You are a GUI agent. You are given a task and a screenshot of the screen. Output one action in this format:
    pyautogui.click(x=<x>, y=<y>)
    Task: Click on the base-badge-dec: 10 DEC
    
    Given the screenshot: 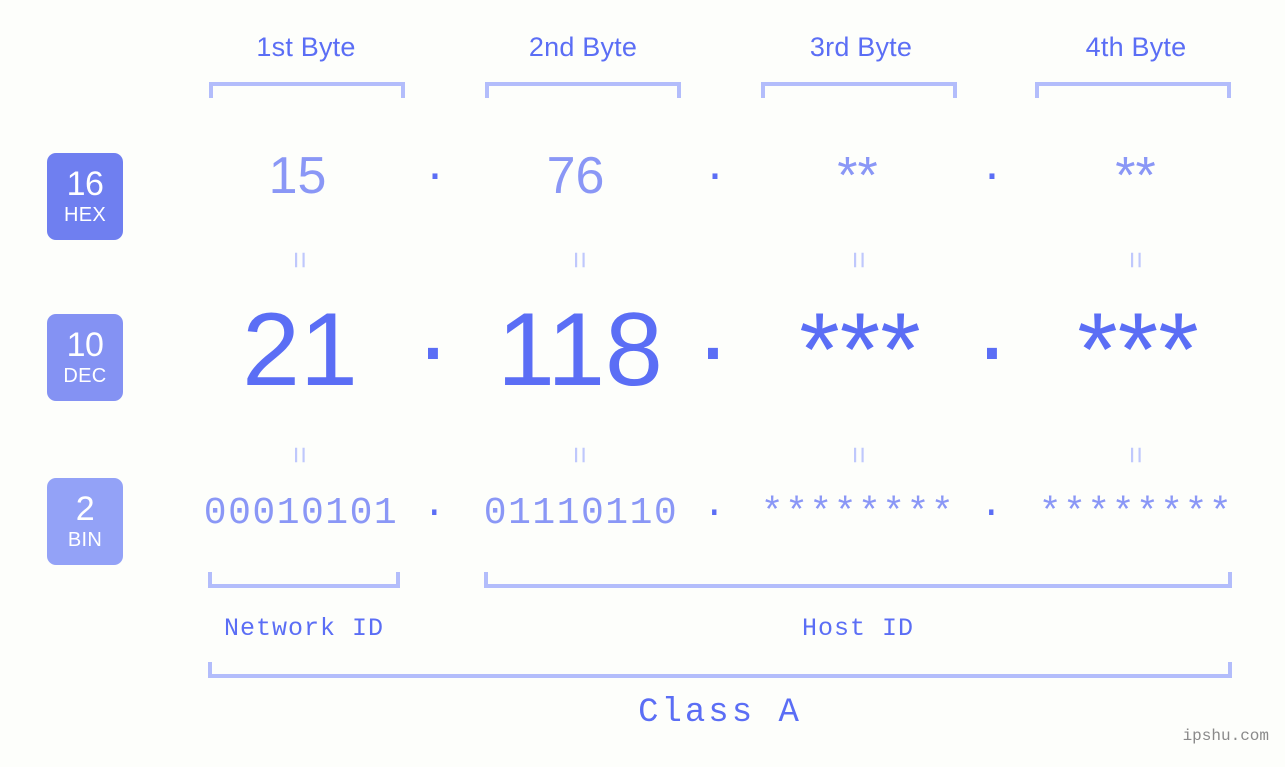 What is the action you would take?
    pyautogui.click(x=85, y=357)
    